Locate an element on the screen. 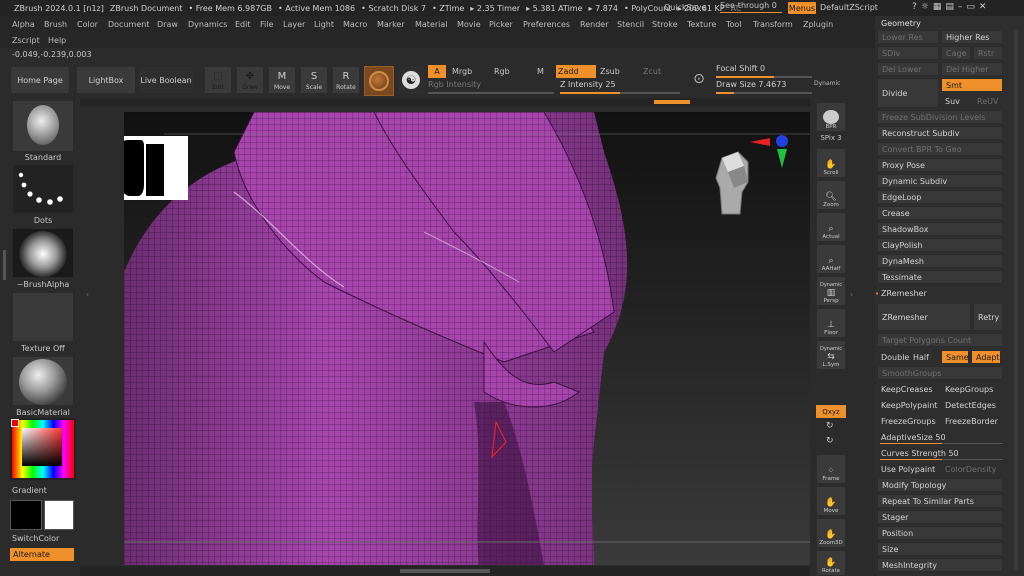 Image resolution: width=1024 pixels, height=576 pixels. bottom-tray-handle is located at coordinates (445, 571).